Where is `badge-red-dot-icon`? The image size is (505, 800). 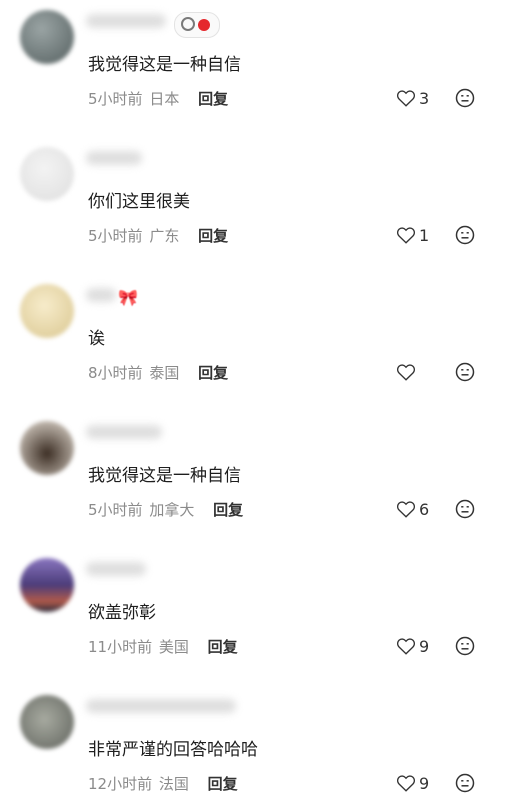 badge-red-dot-icon is located at coordinates (204, 25).